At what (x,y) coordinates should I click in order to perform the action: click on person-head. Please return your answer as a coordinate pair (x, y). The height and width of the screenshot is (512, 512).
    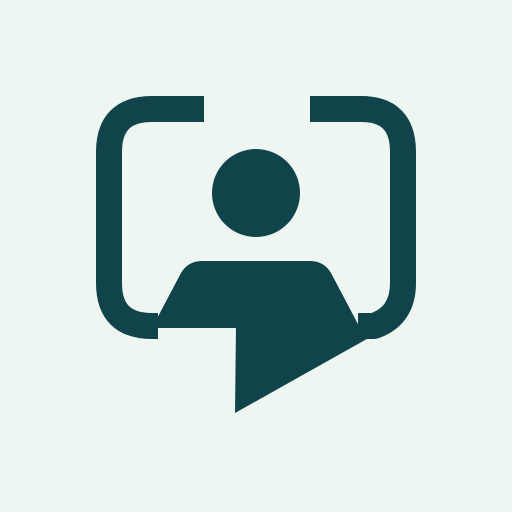
    Looking at the image, I should click on (256, 193).